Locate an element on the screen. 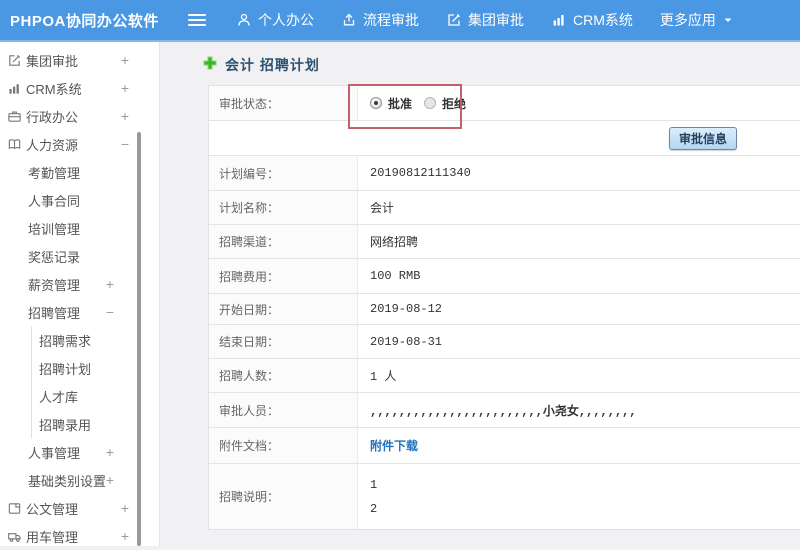 The height and width of the screenshot is (550, 800). sidebar-item-document: 公文管理 + is located at coordinates (79, 508).